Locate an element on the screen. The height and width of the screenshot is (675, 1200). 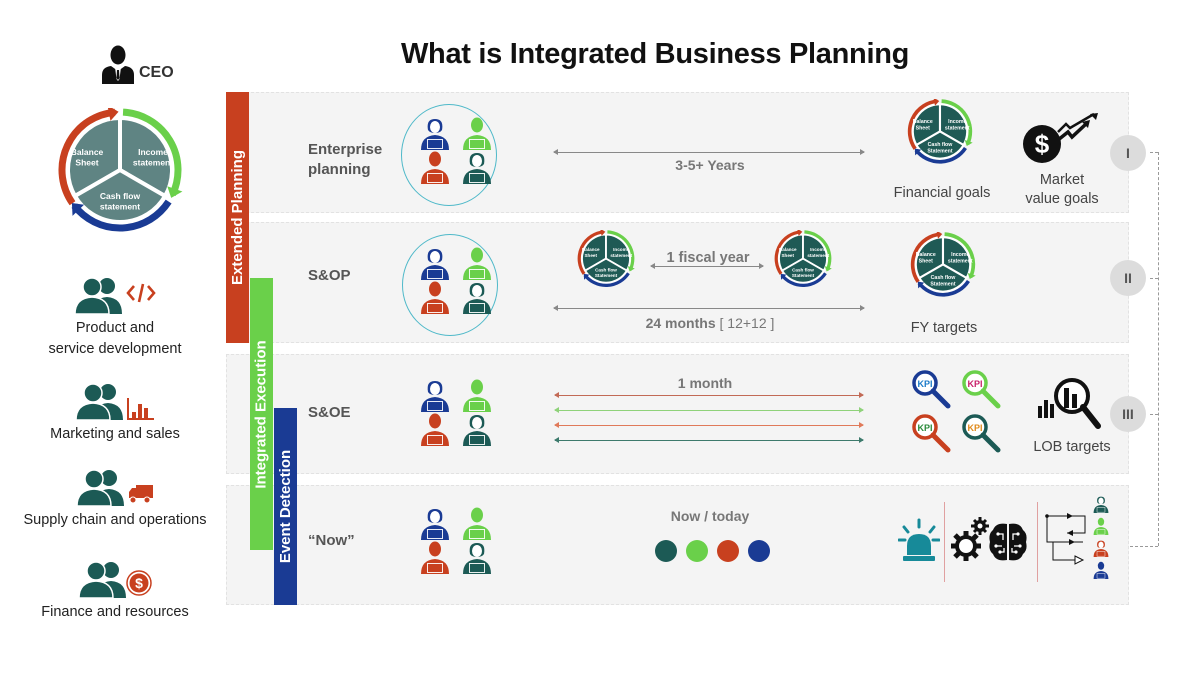
kpi-icons: KPI KPI KPI KPI is located at coordinates (960, 414).